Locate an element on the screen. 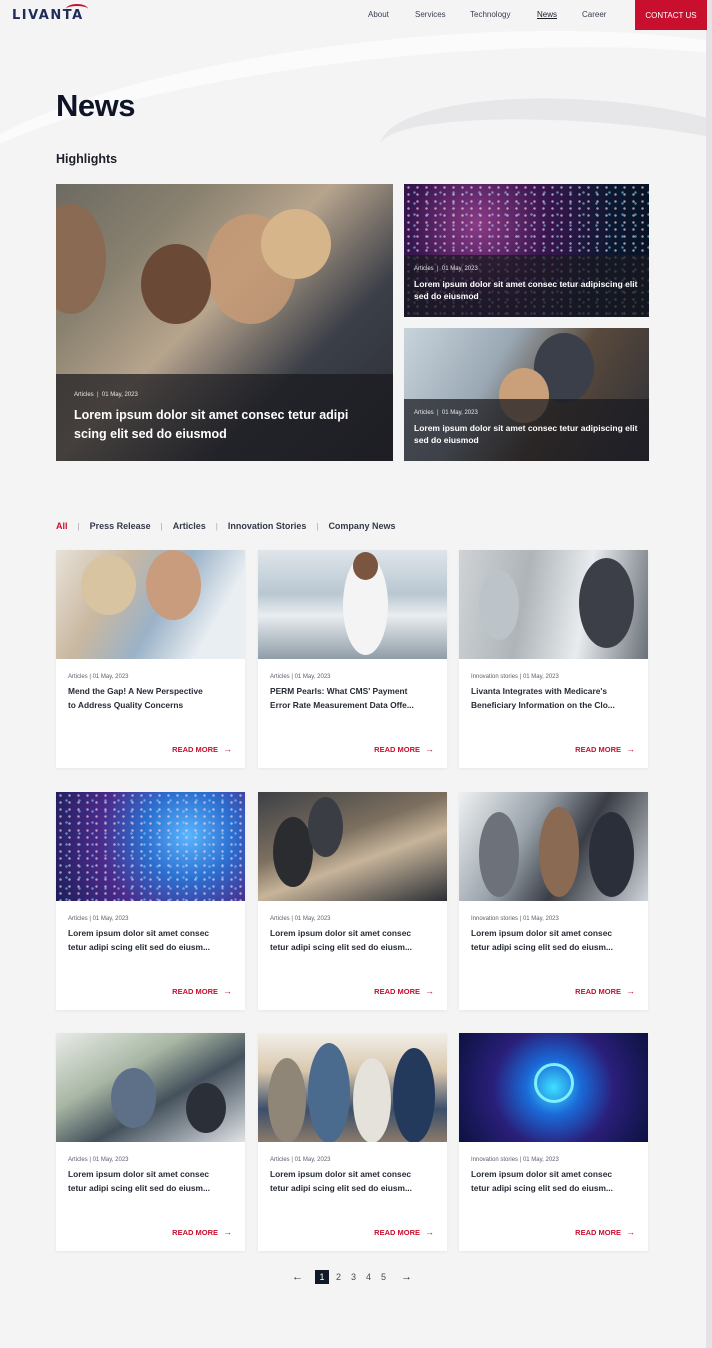  page-1: 1 is located at coordinates (322, 1277).